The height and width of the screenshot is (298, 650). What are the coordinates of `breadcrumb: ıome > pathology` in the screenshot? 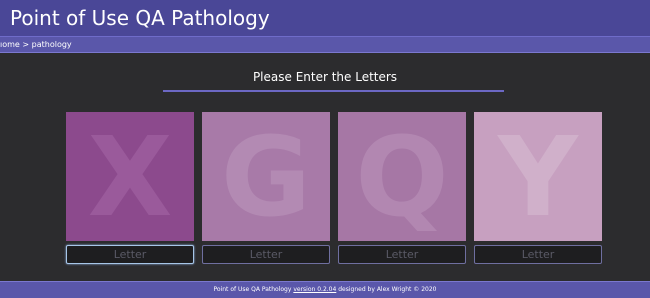 It's located at (36, 44).